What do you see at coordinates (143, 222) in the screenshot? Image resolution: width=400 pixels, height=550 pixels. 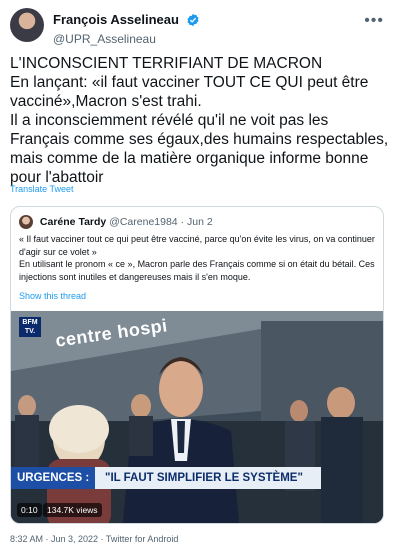 I see `quoted-author-handle: @Carene1984` at bounding box center [143, 222].